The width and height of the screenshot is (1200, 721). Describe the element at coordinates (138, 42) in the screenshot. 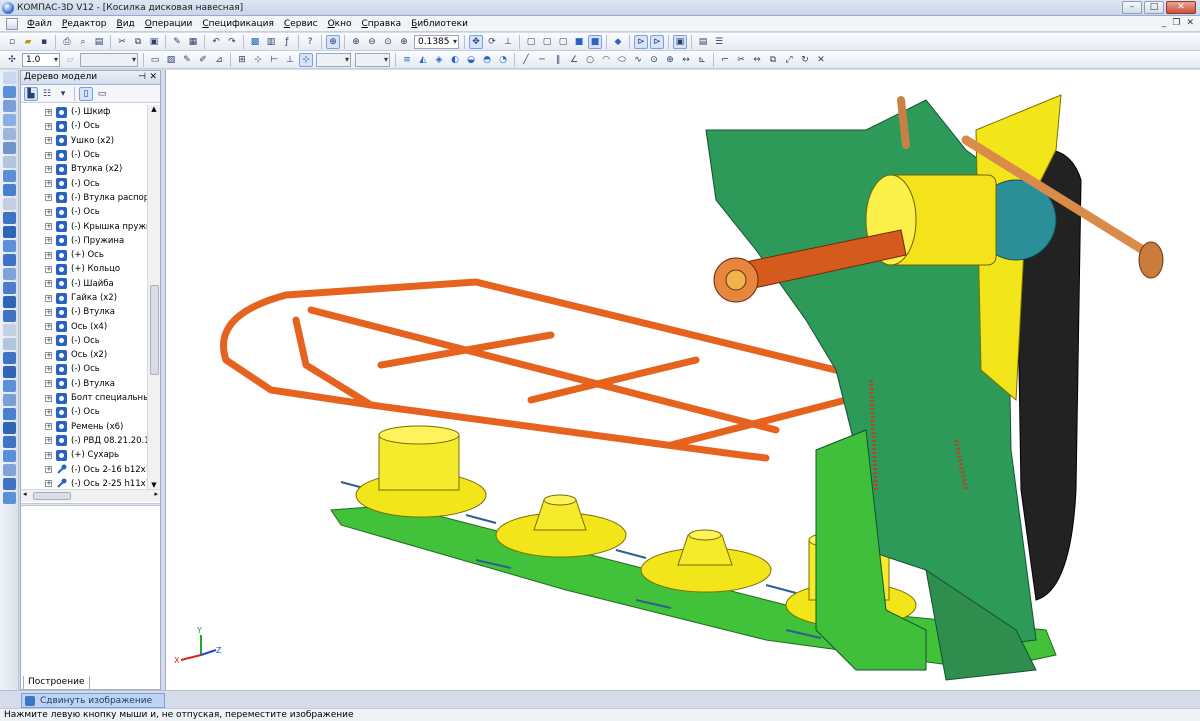

I see `copy-icon: ⧉` at that location.